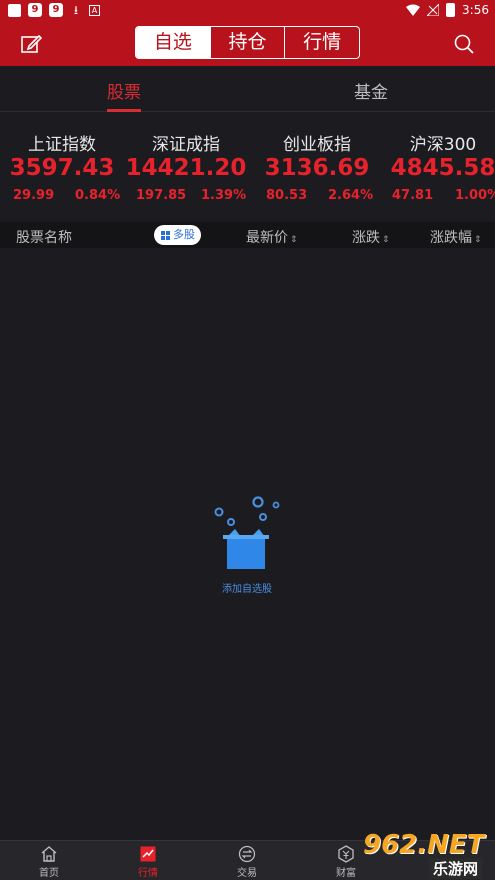 This screenshot has width=495, height=880. I want to click on status-right-icons: 3:56, so click(447, 10).